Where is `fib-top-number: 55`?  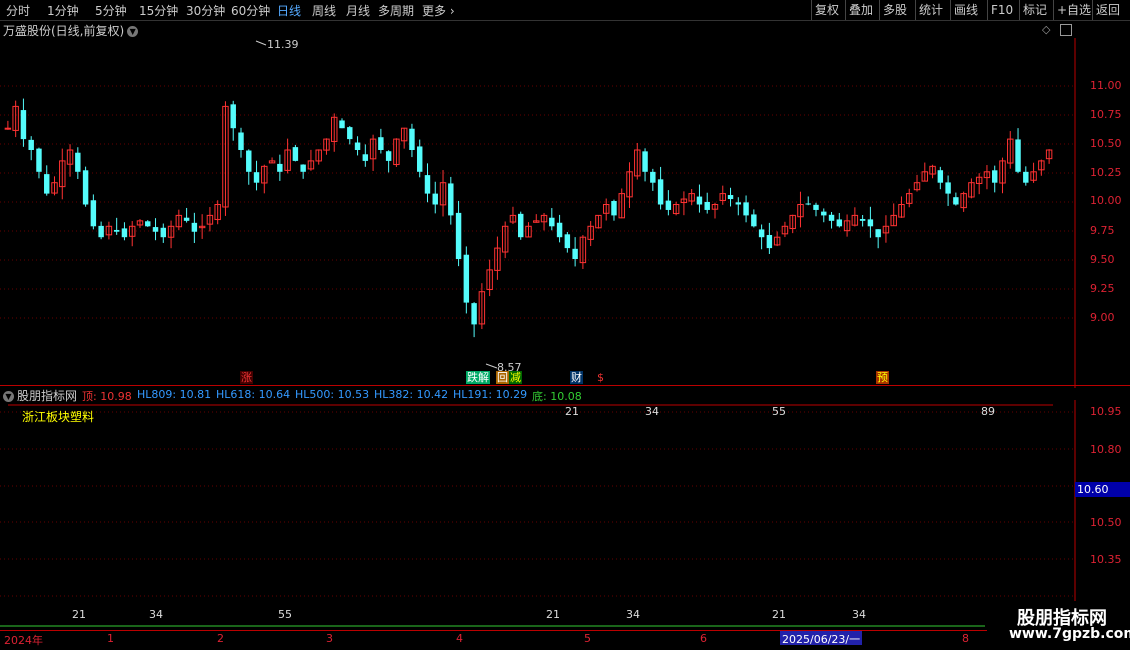 fib-top-number: 55 is located at coordinates (779, 411).